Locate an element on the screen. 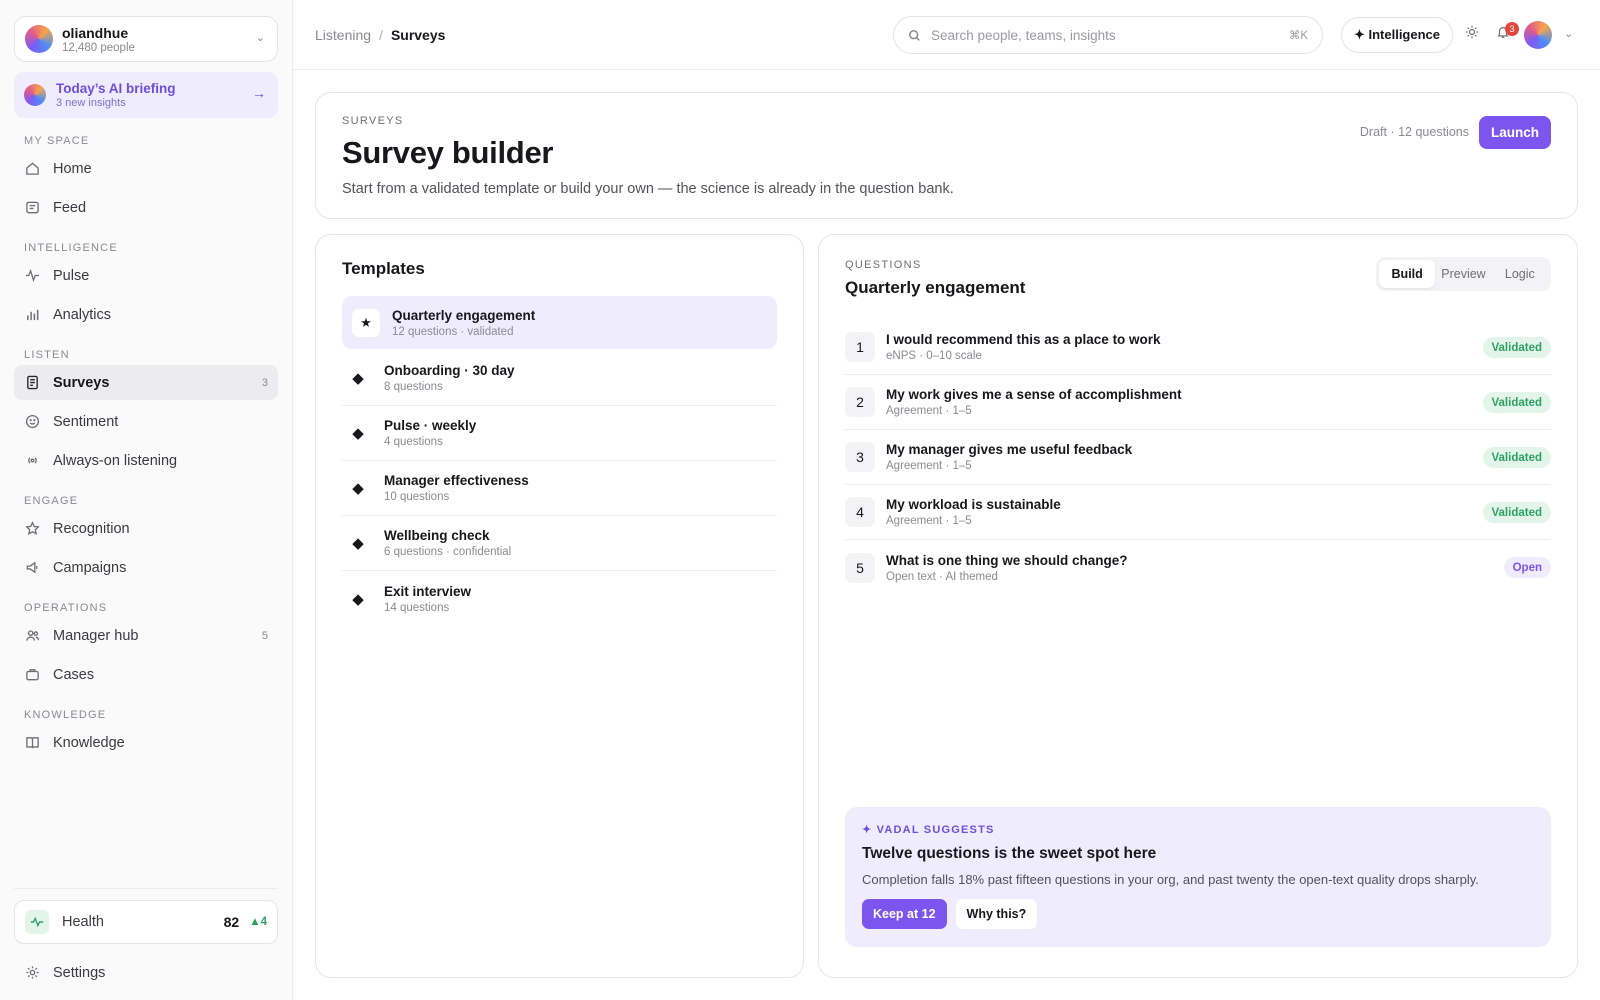 The height and width of the screenshot is (1000, 1600). notification-badge: 3 is located at coordinates (1512, 29).